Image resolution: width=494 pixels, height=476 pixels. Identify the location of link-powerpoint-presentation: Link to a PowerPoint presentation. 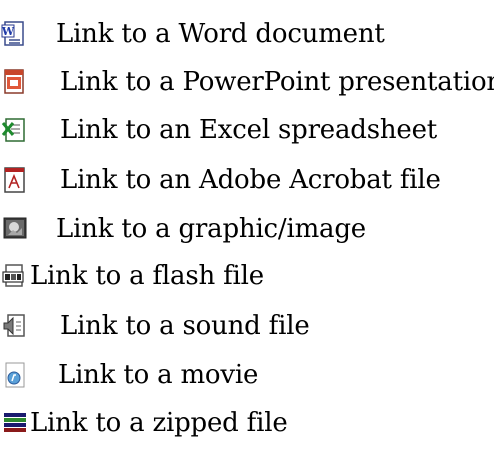
(247, 82).